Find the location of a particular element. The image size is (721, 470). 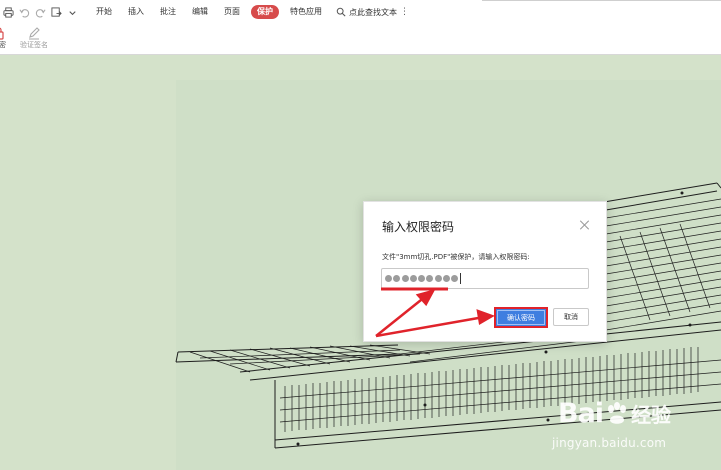

baidu-watermark: Bai 经验 jingyan.baidu.com is located at coordinates (630, 428).